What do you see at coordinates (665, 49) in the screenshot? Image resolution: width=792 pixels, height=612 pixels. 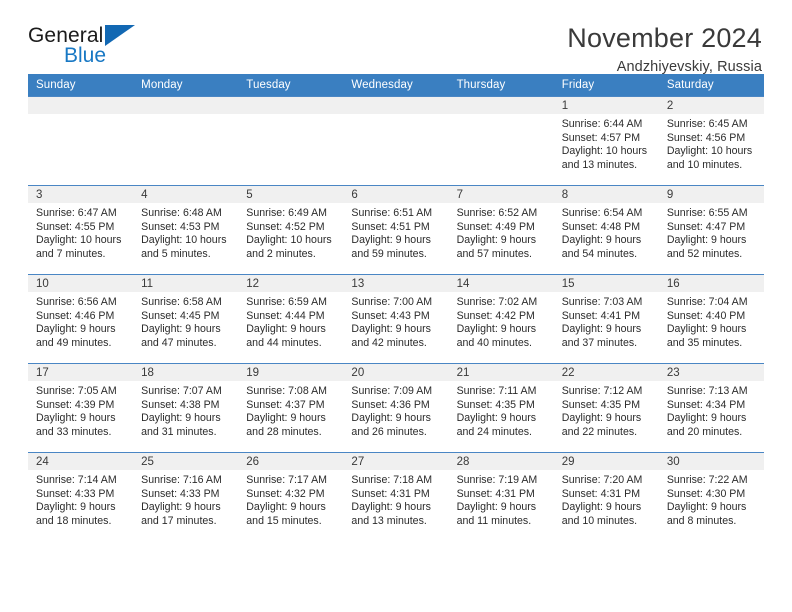 I see `title-block: November 2024 Andzhiyevskiy, Russia` at bounding box center [665, 49].